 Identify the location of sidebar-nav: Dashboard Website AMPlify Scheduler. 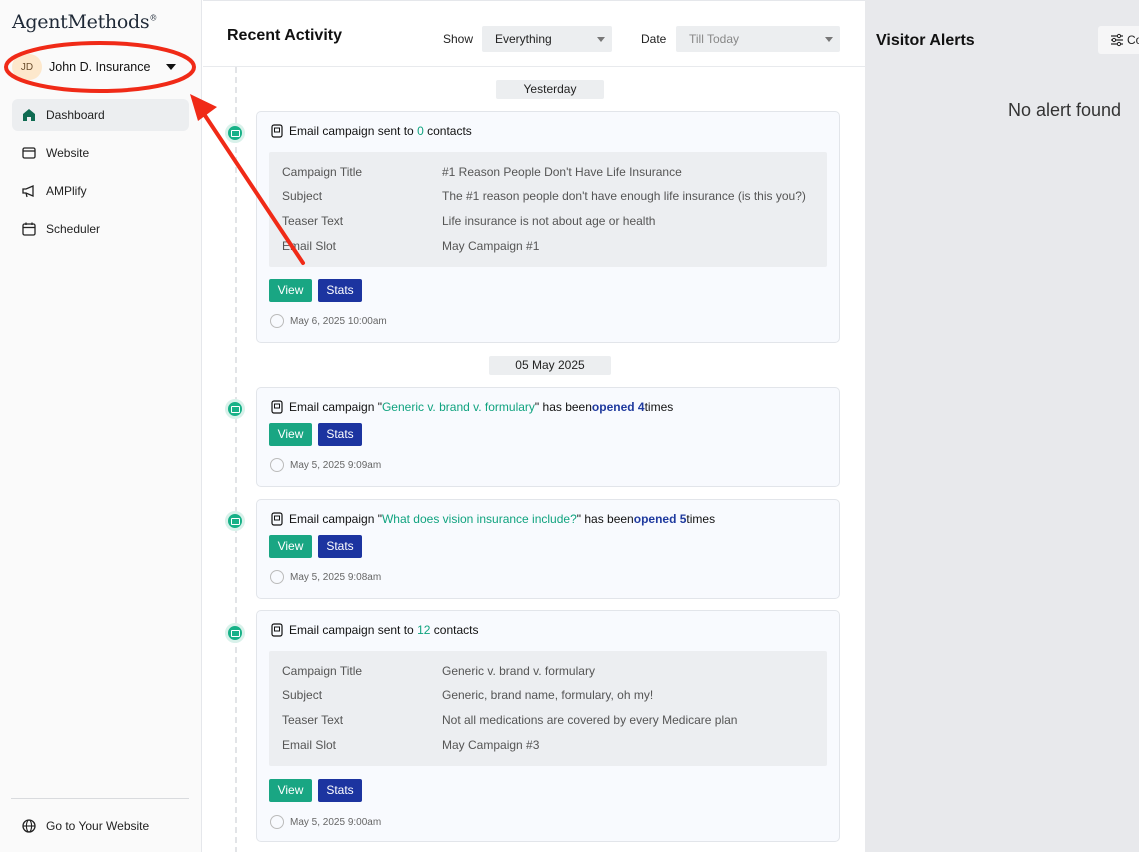
(100, 175).